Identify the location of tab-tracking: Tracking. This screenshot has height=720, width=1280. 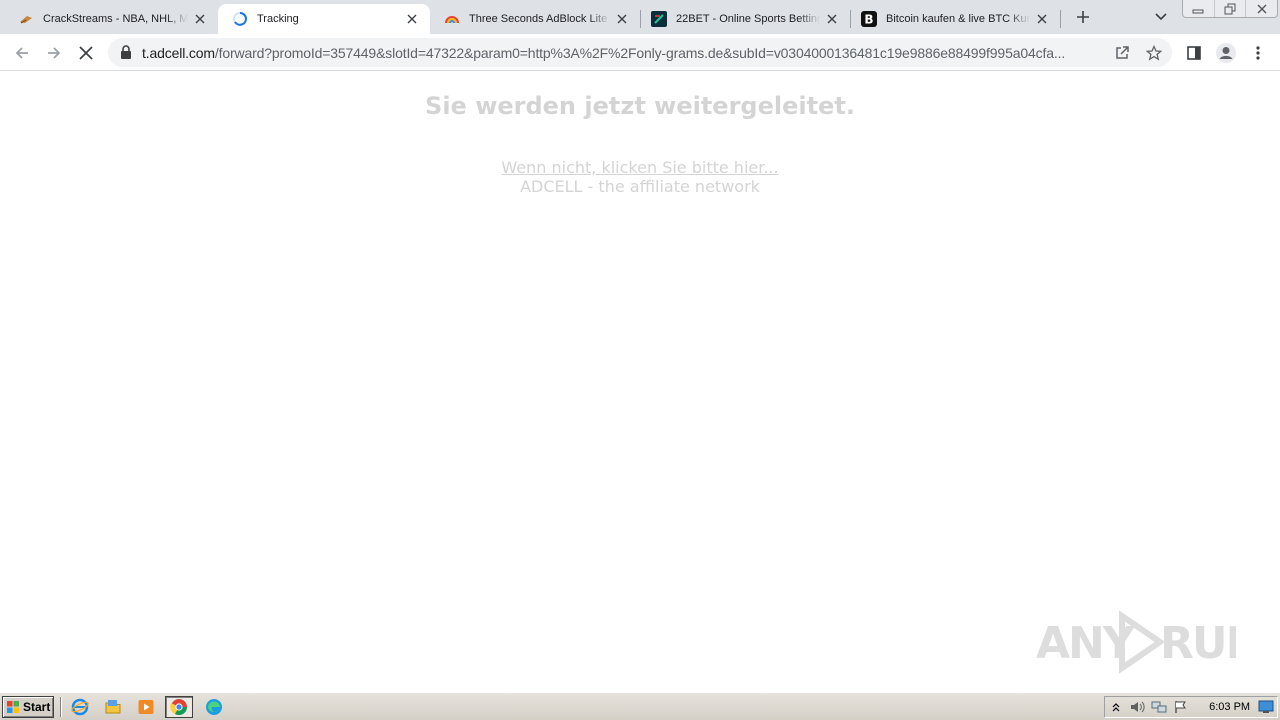
(324, 19).